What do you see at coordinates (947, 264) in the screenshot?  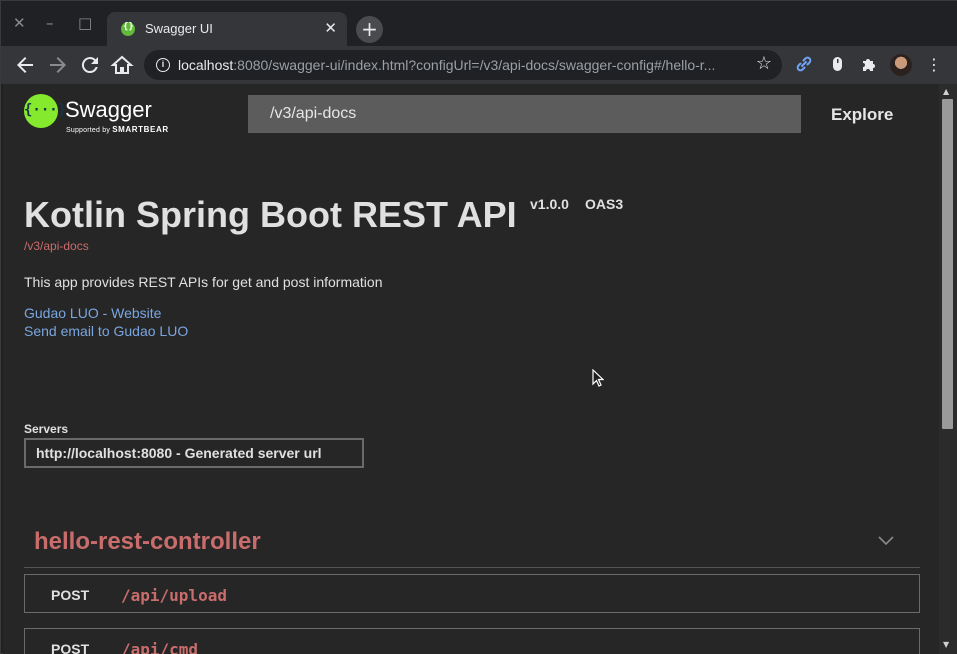 I see `scrollbar-thumb` at bounding box center [947, 264].